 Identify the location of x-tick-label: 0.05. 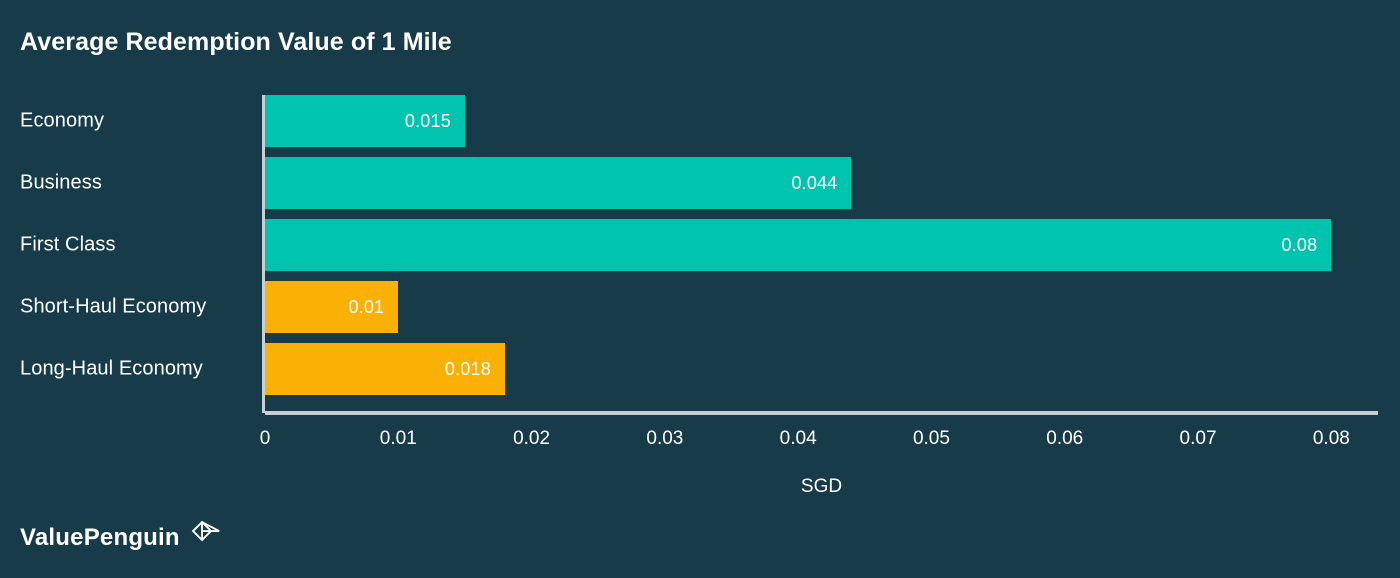
(931, 438).